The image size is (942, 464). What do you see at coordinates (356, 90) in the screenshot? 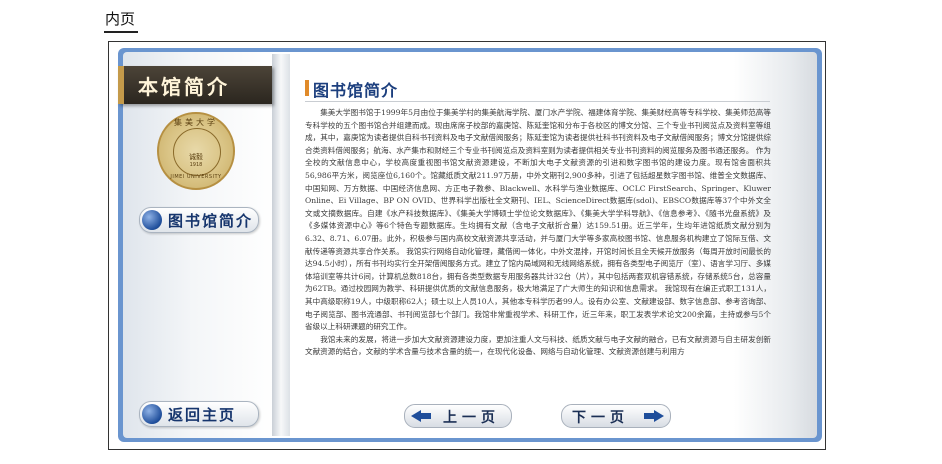
I see `content-title: 图书馆简介` at bounding box center [356, 90].